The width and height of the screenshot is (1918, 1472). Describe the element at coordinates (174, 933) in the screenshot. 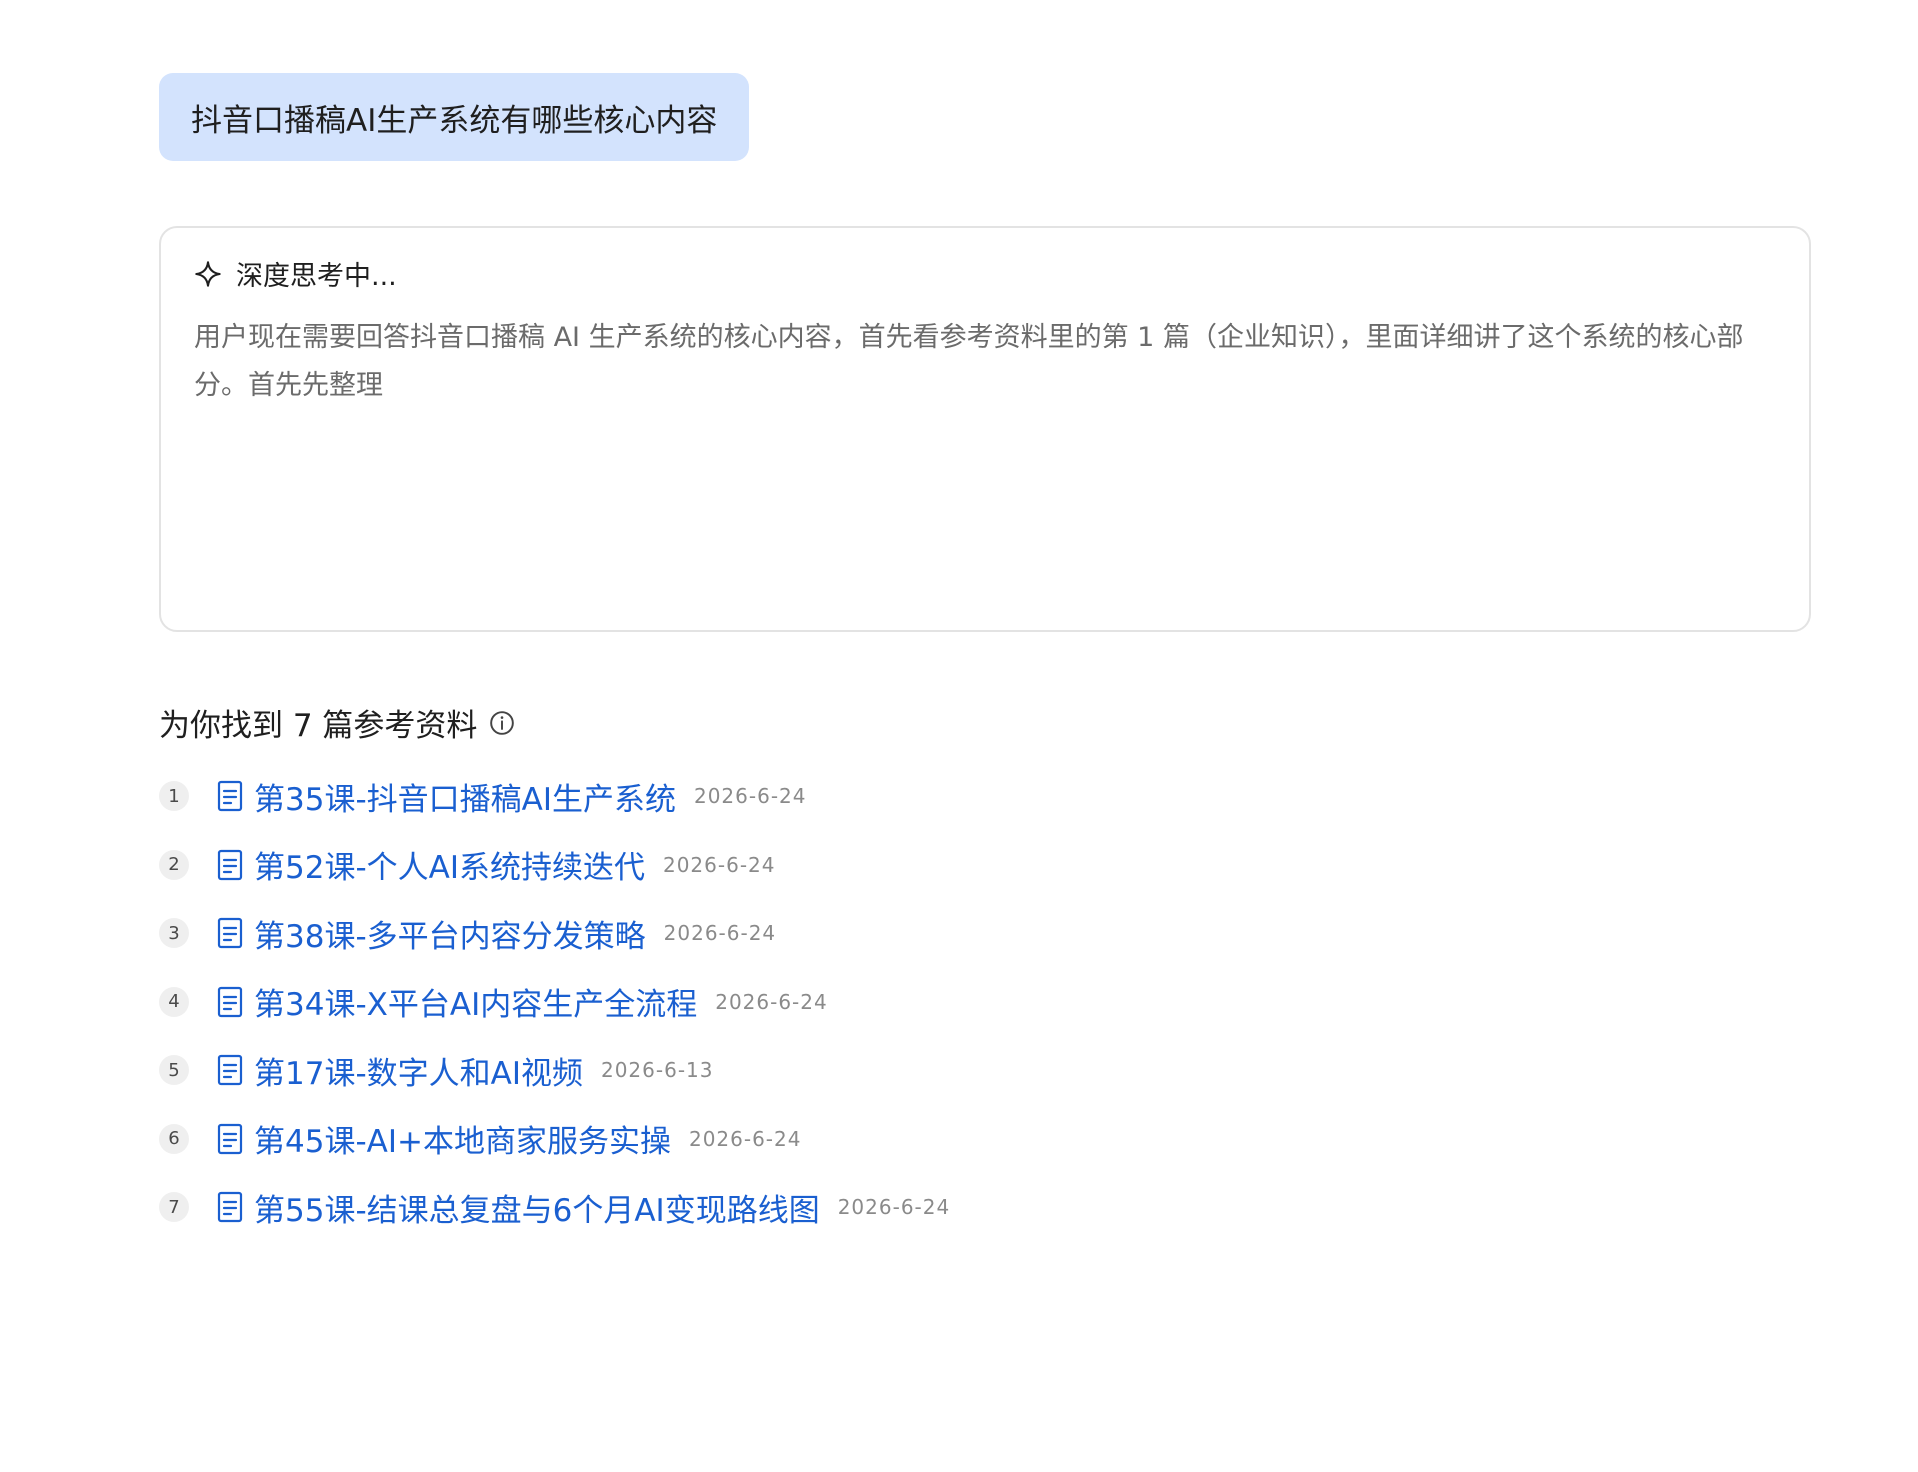

I see `reference-index-badge: 3` at that location.